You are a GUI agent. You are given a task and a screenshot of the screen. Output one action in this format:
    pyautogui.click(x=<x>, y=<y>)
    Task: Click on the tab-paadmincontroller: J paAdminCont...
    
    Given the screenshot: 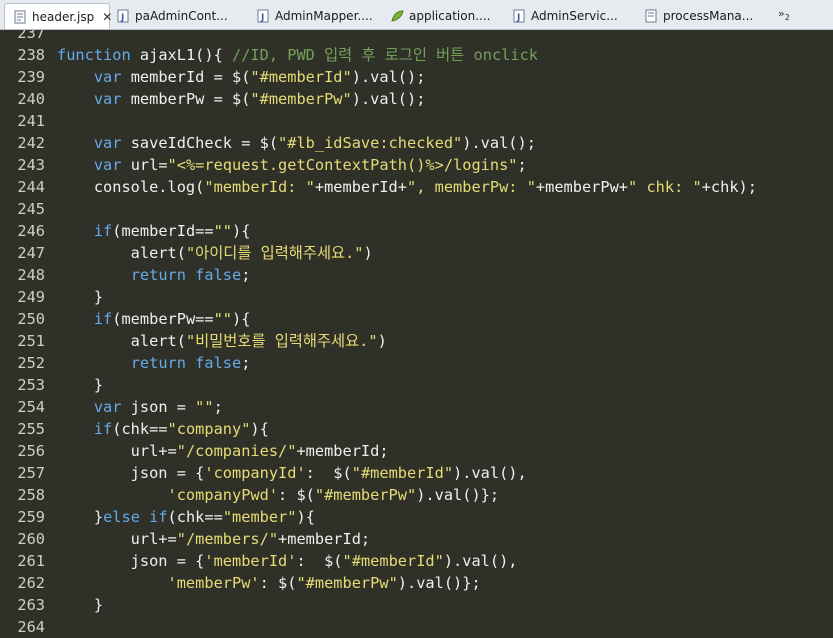 What is the action you would take?
    pyautogui.click(x=178, y=16)
    